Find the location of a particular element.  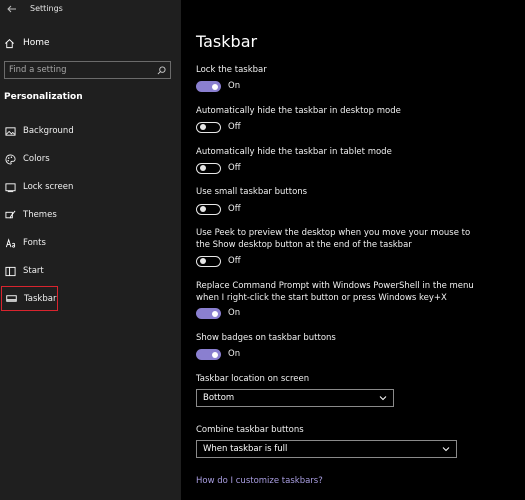

setting-label: Taskbar location on screen is located at coordinates (253, 379).